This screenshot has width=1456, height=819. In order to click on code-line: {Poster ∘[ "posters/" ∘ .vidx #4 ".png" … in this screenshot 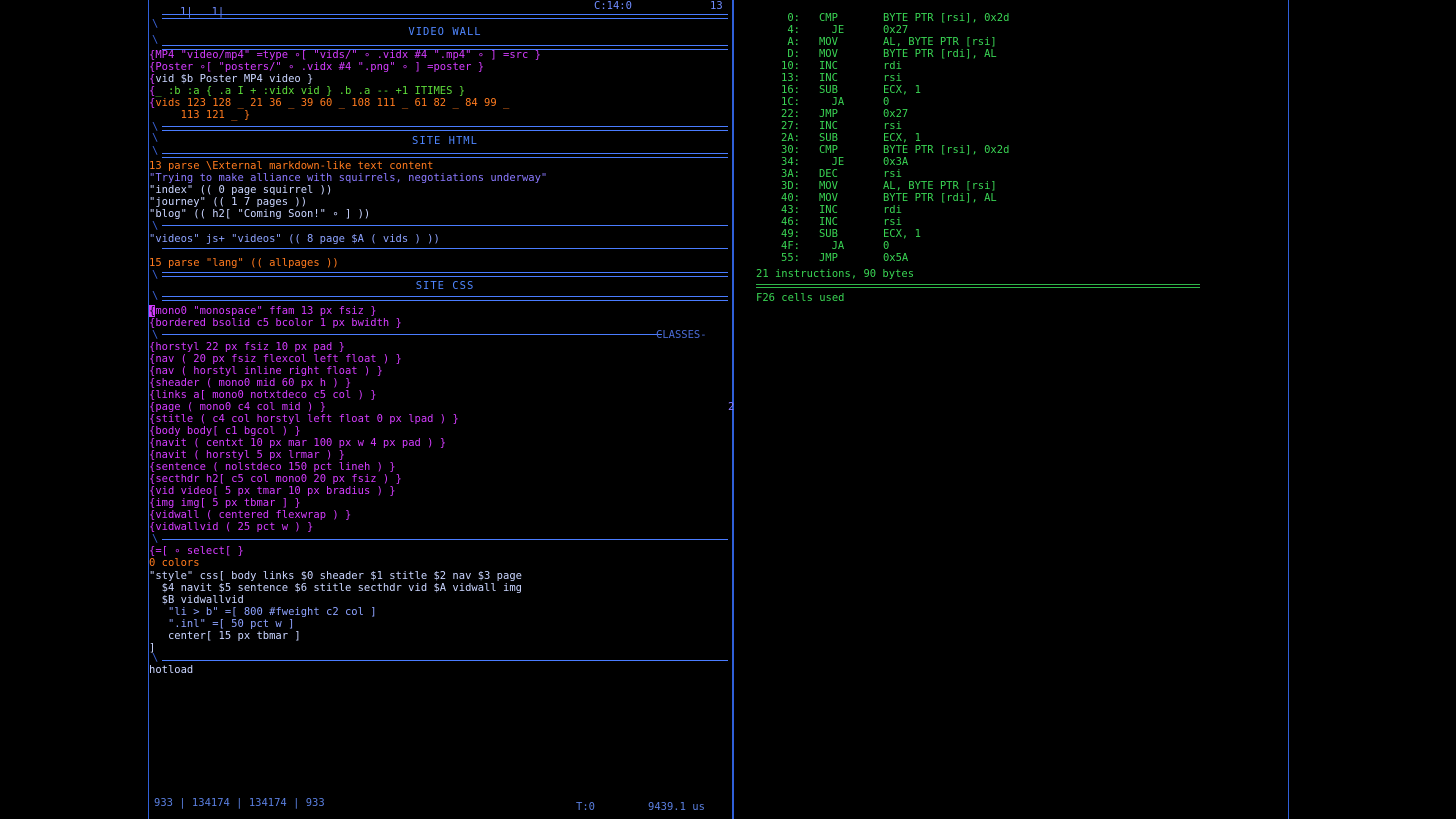, I will do `click(316, 67)`.